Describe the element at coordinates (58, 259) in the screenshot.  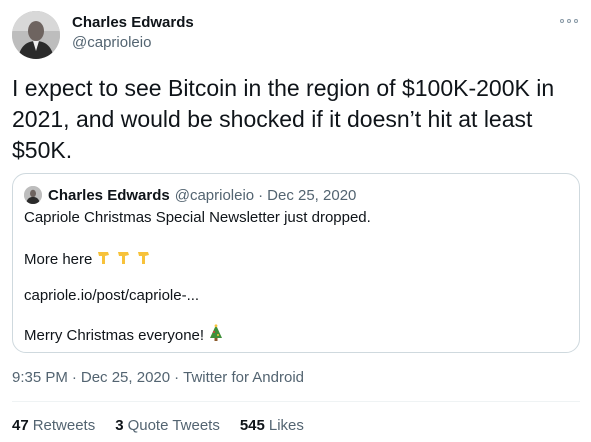
I see `quoted-line-2: More here` at that location.